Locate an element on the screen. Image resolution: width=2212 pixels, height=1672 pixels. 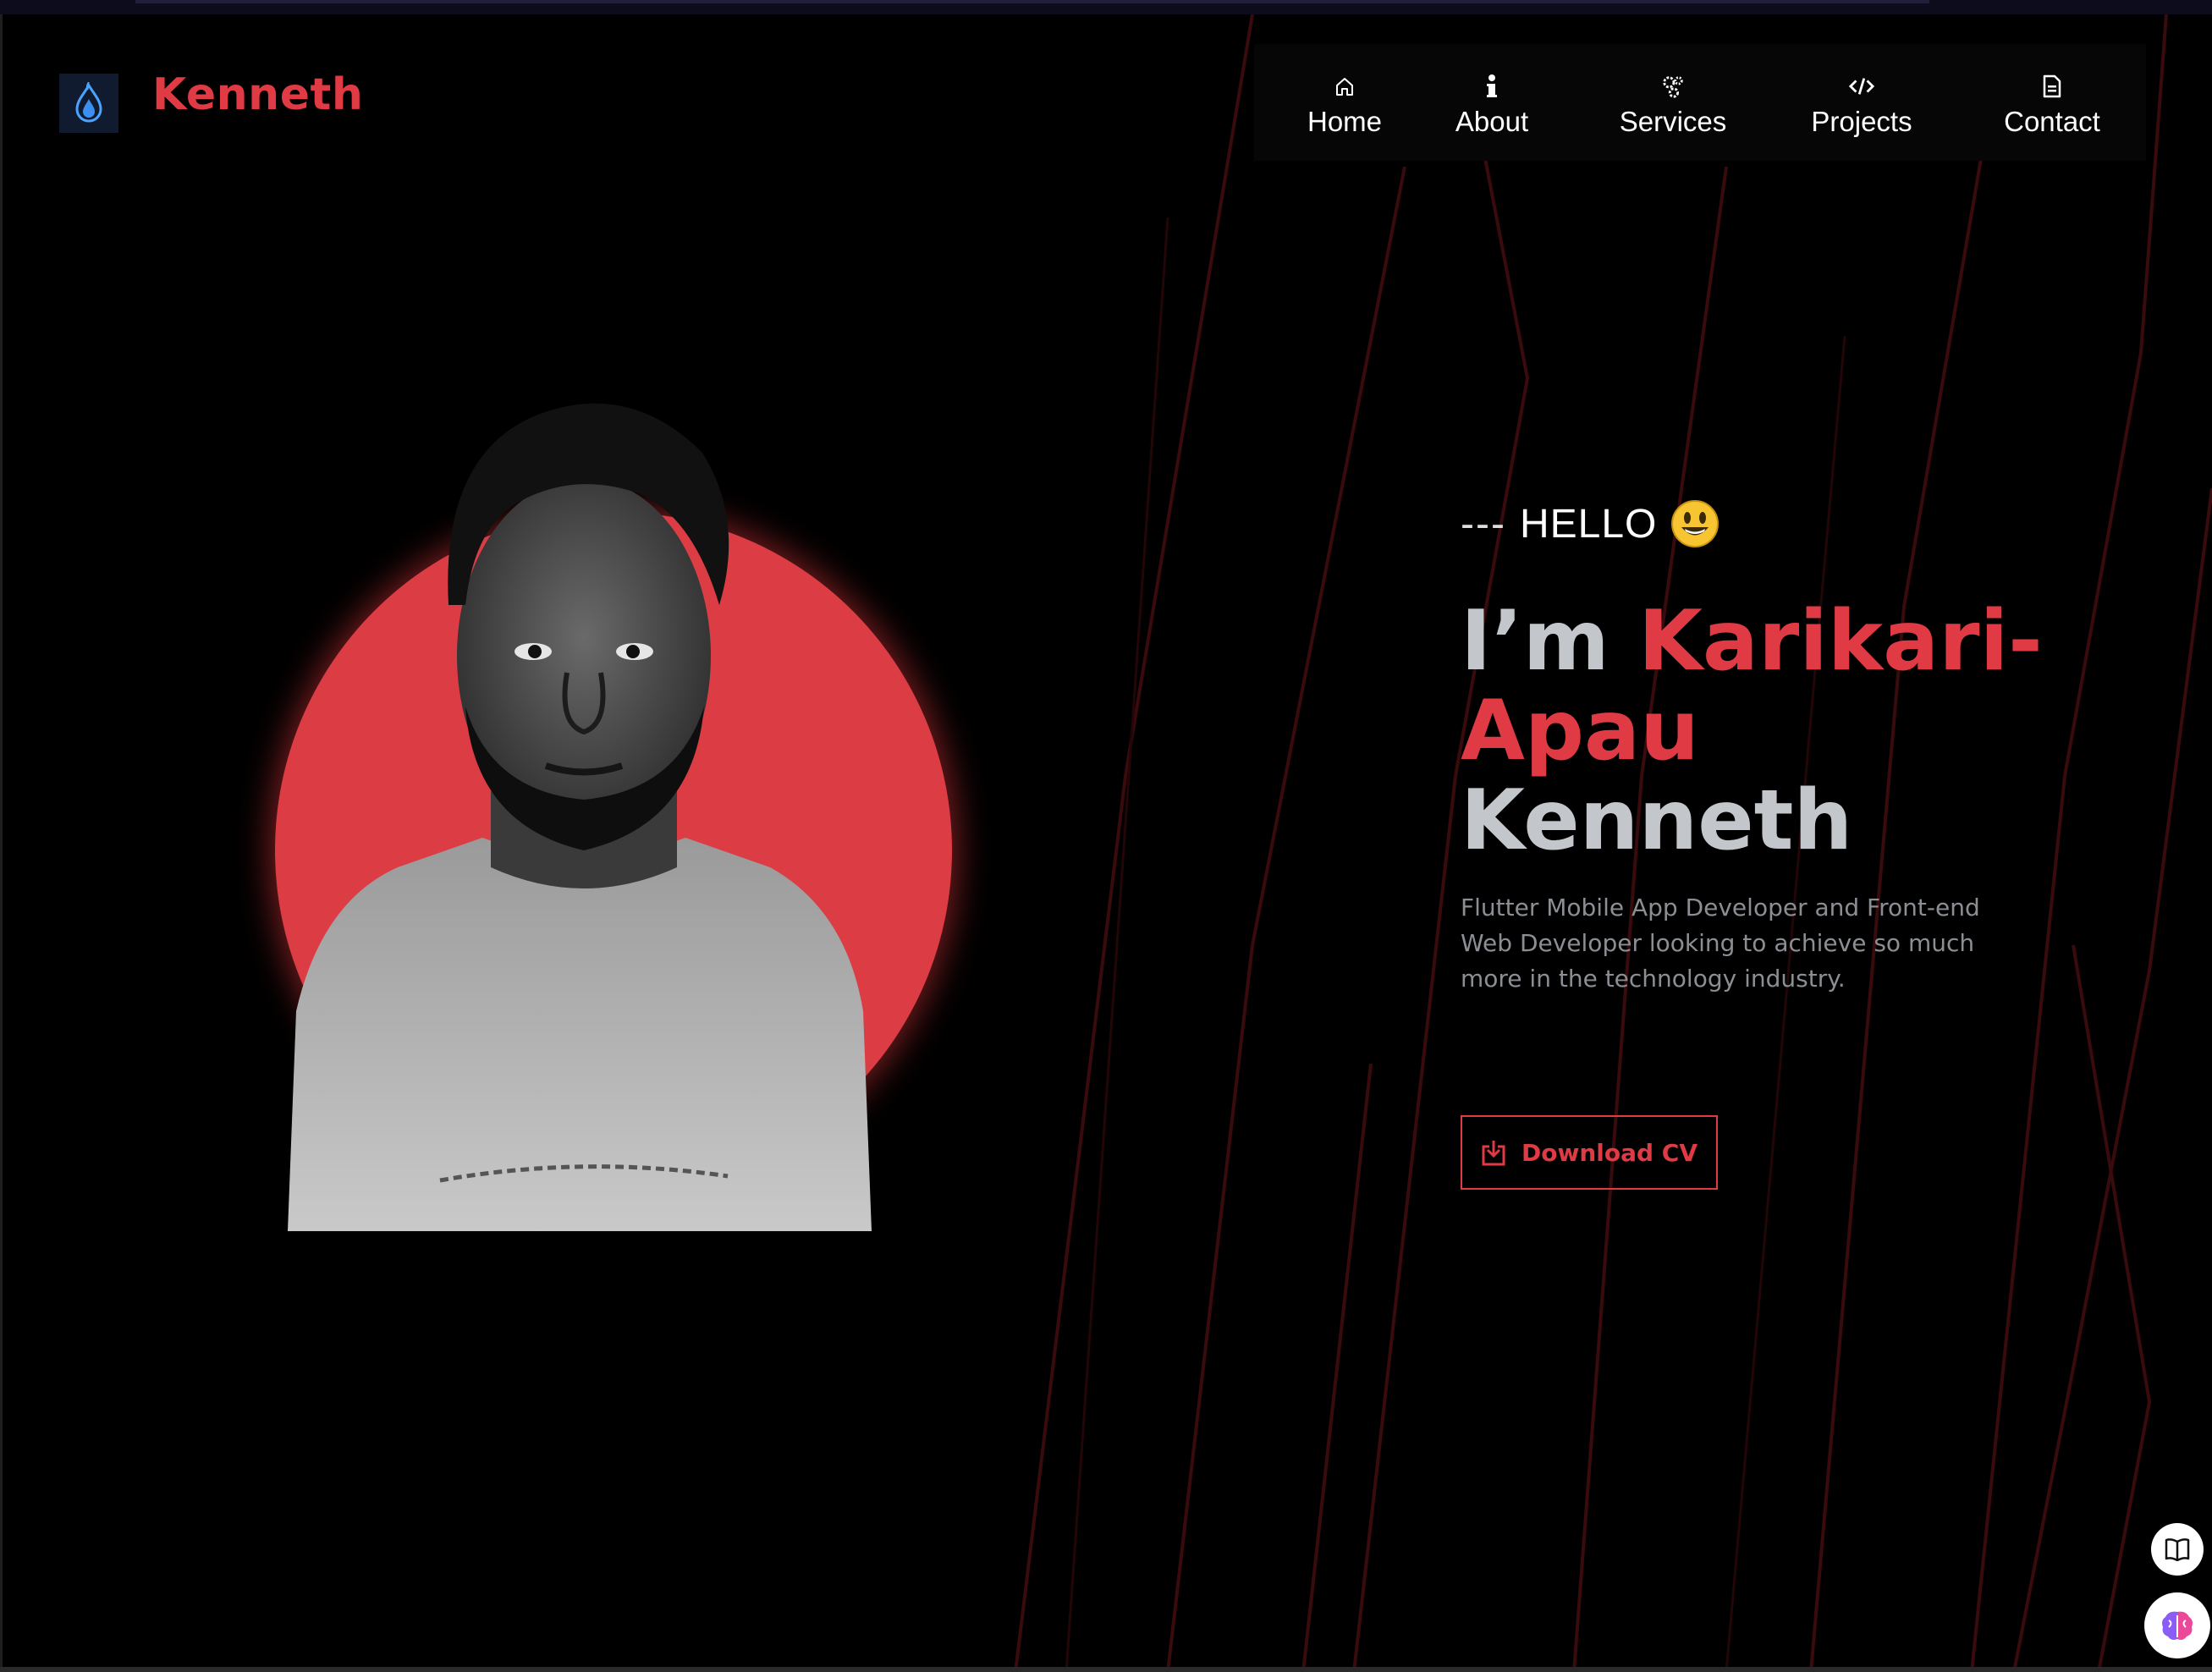
download-icon is located at coordinates (1494, 1153).